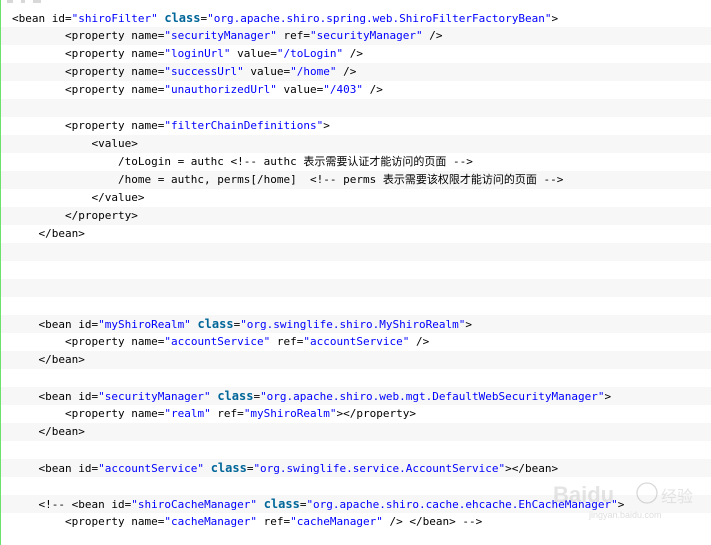 The image size is (711, 545). What do you see at coordinates (204, 71) in the screenshot?
I see `code-string: "successUrl"` at bounding box center [204, 71].